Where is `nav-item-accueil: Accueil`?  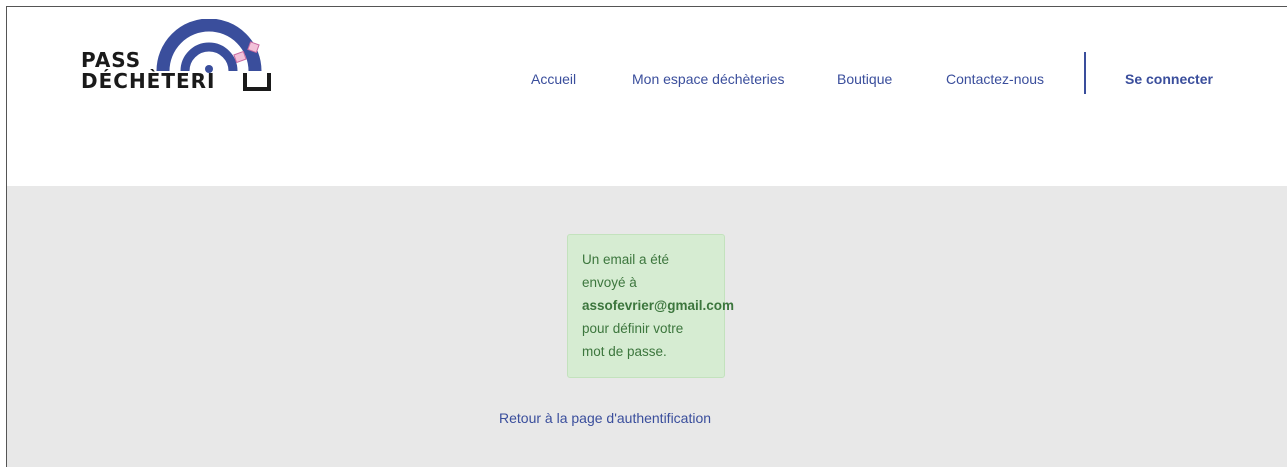 nav-item-accueil: Accueil is located at coordinates (553, 79).